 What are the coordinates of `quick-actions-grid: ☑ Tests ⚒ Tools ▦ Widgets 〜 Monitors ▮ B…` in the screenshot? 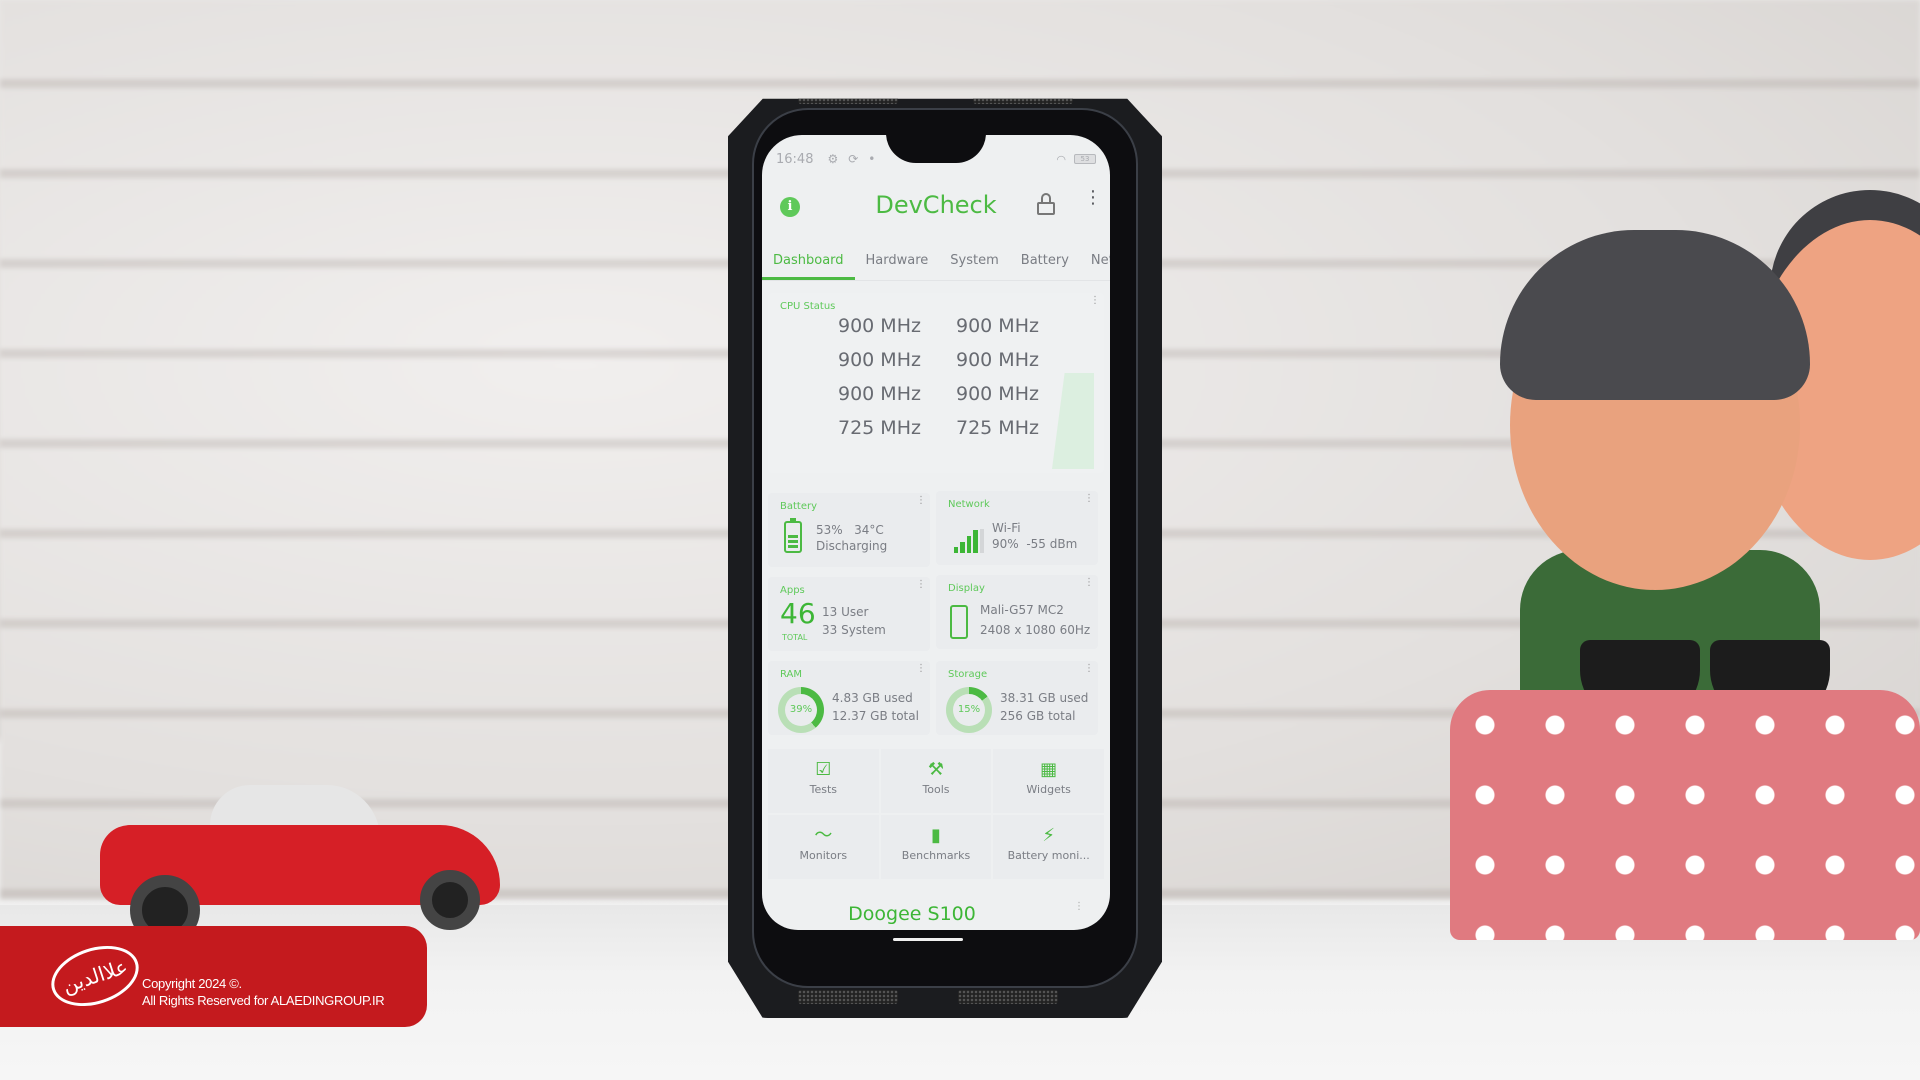 It's located at (936, 814).